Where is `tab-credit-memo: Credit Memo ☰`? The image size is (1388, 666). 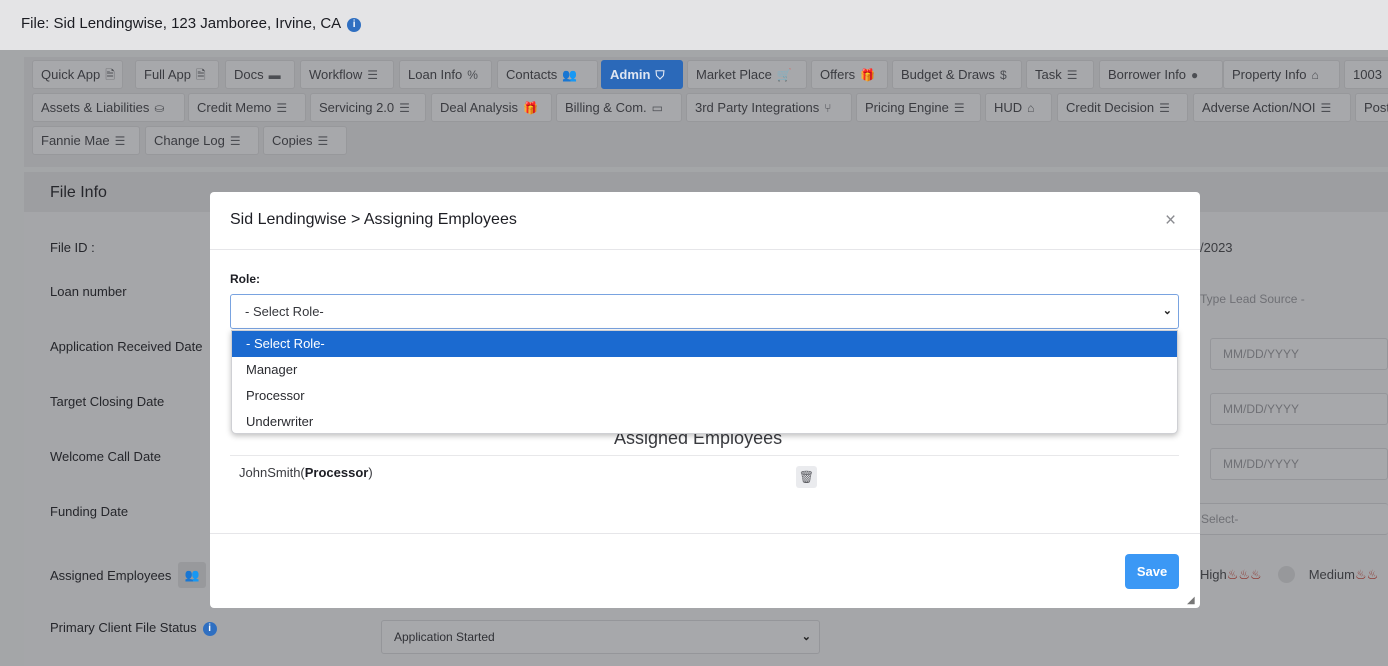 tab-credit-memo: Credit Memo ☰ is located at coordinates (247, 107).